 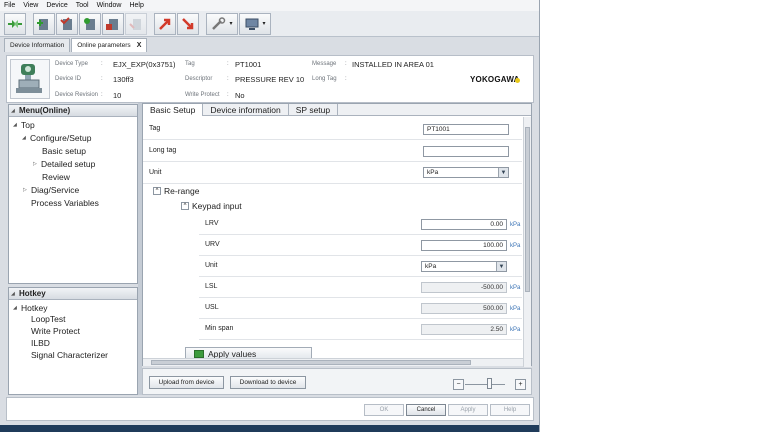 I want to click on min-span-label: Min span, so click(x=219, y=328).